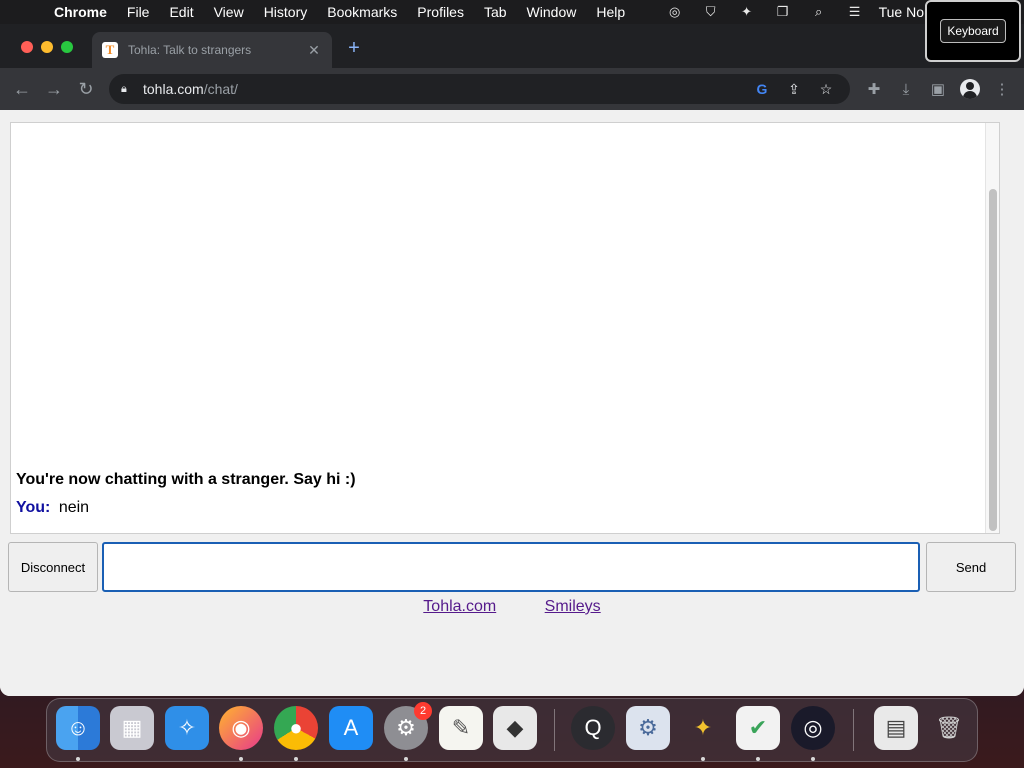 This screenshot has width=1024, height=768. Describe the element at coordinates (461, 728) in the screenshot. I see `textedit-icon: ✎` at that location.